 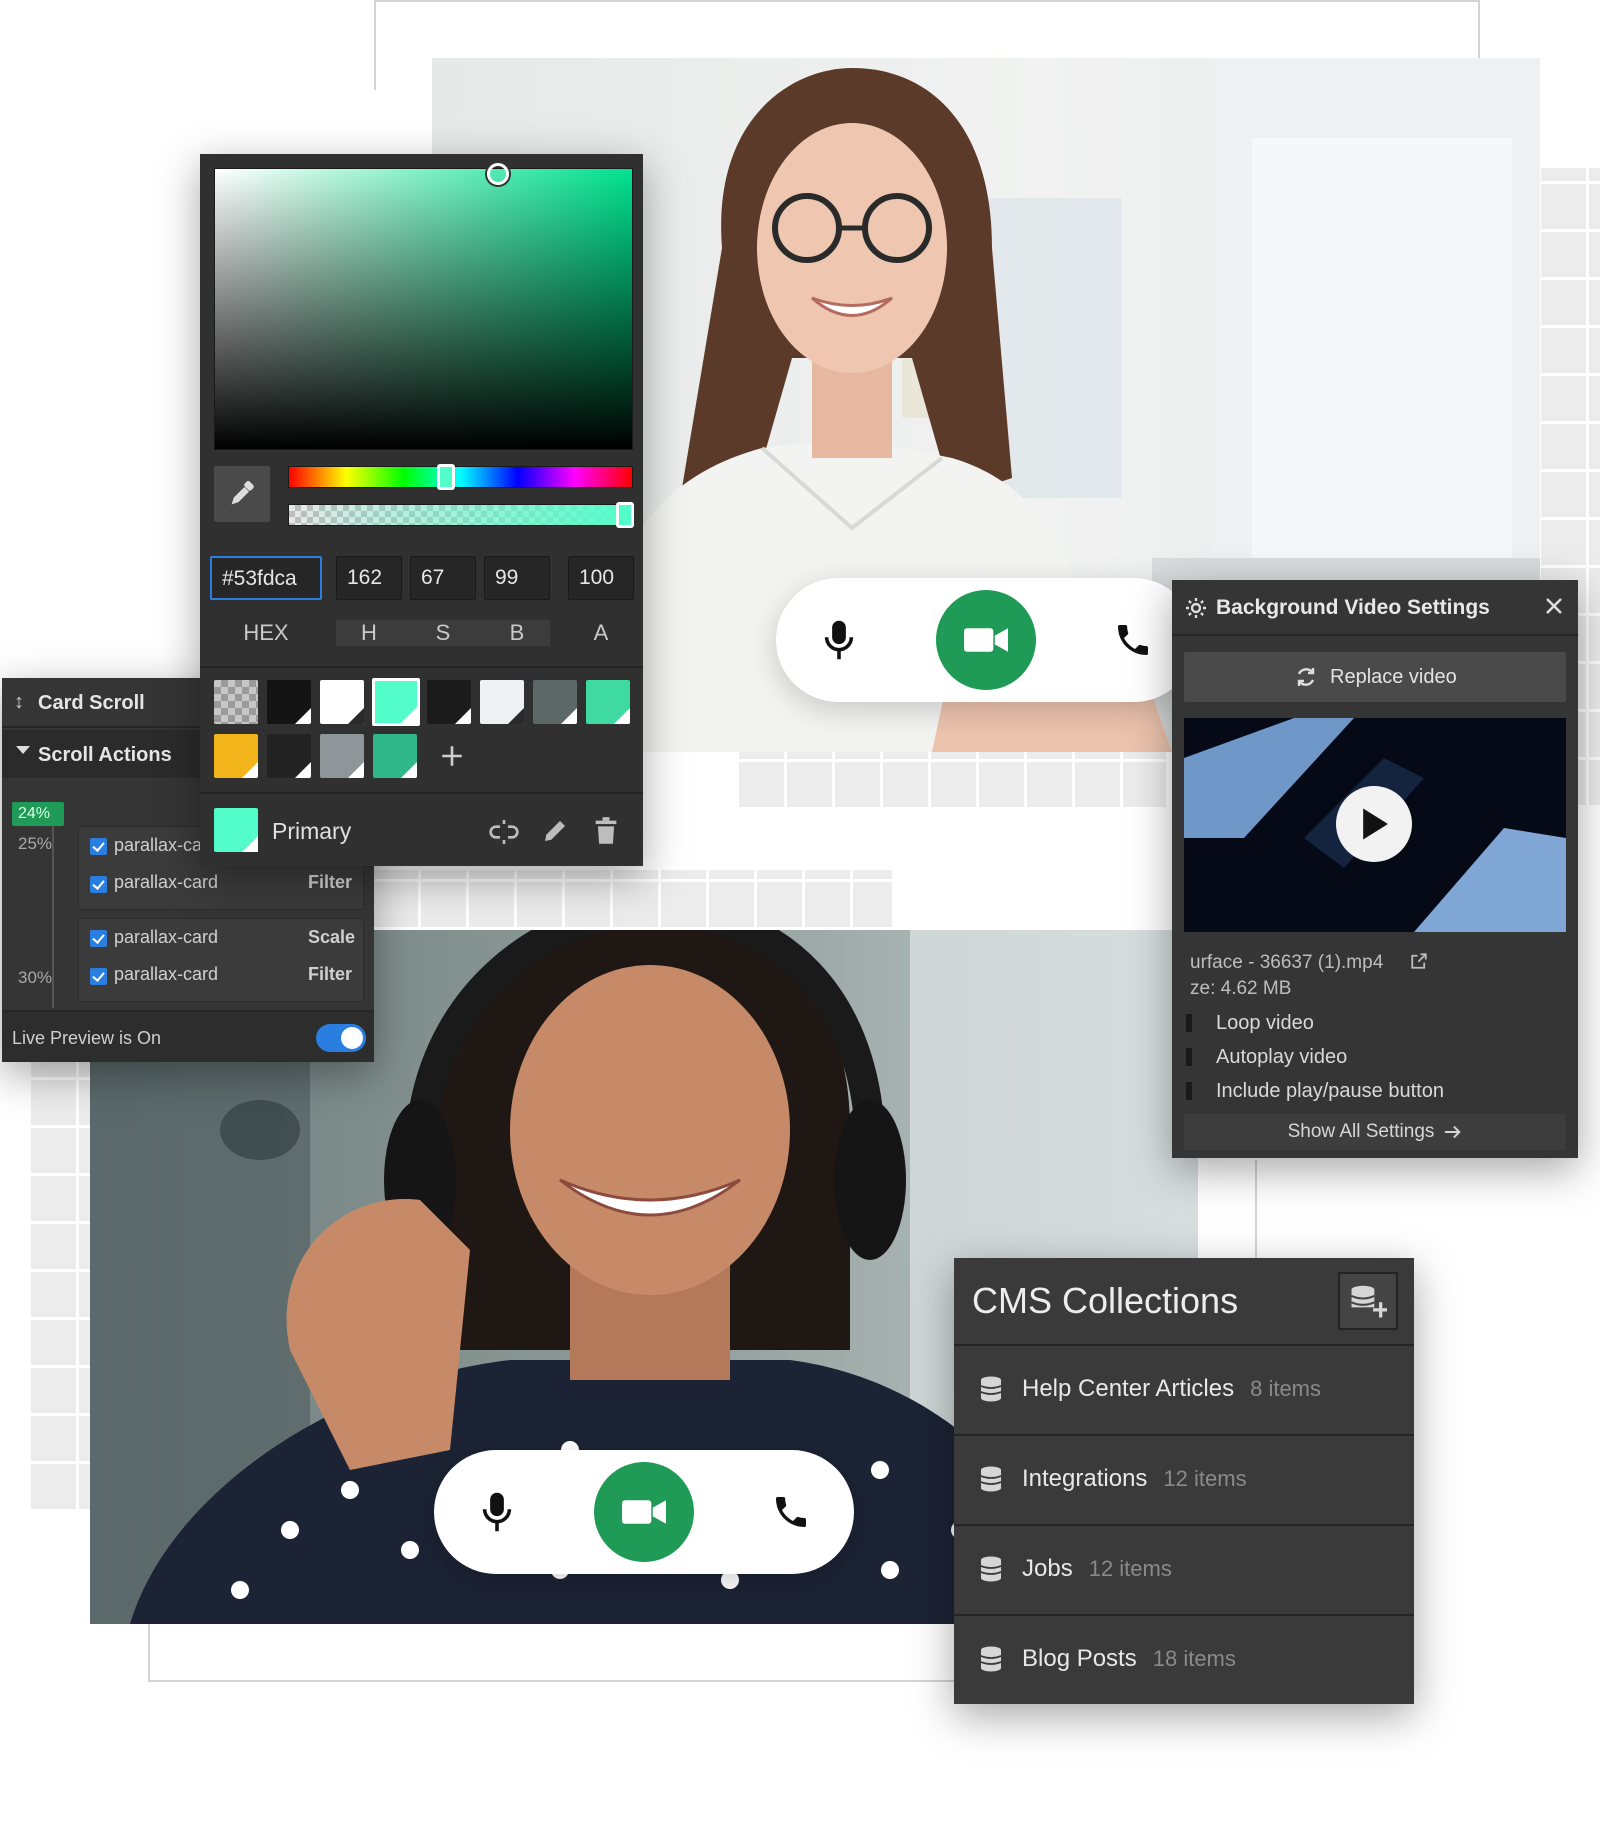 What do you see at coordinates (449, 702) in the screenshot?
I see `swatch-dark` at bounding box center [449, 702].